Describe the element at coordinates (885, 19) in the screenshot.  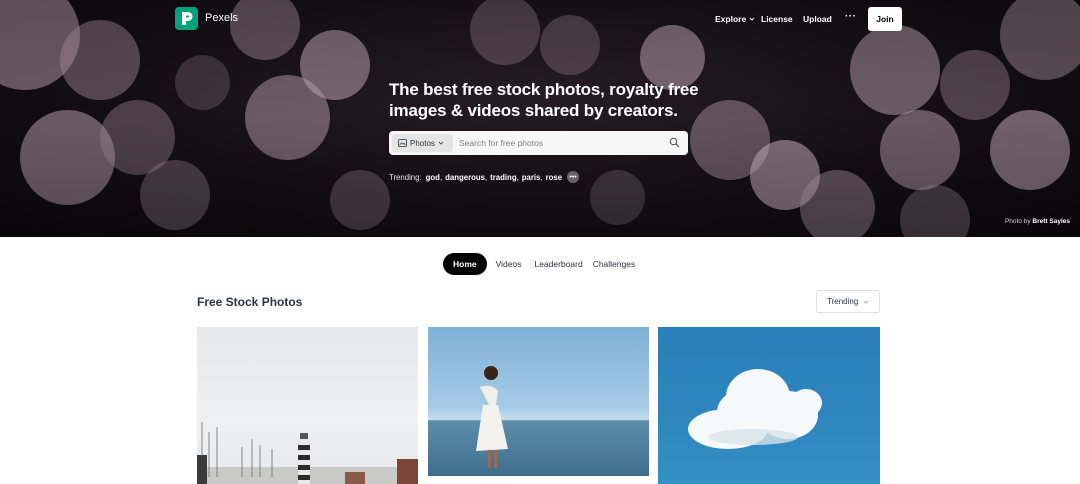
I see `join-button: Join` at that location.